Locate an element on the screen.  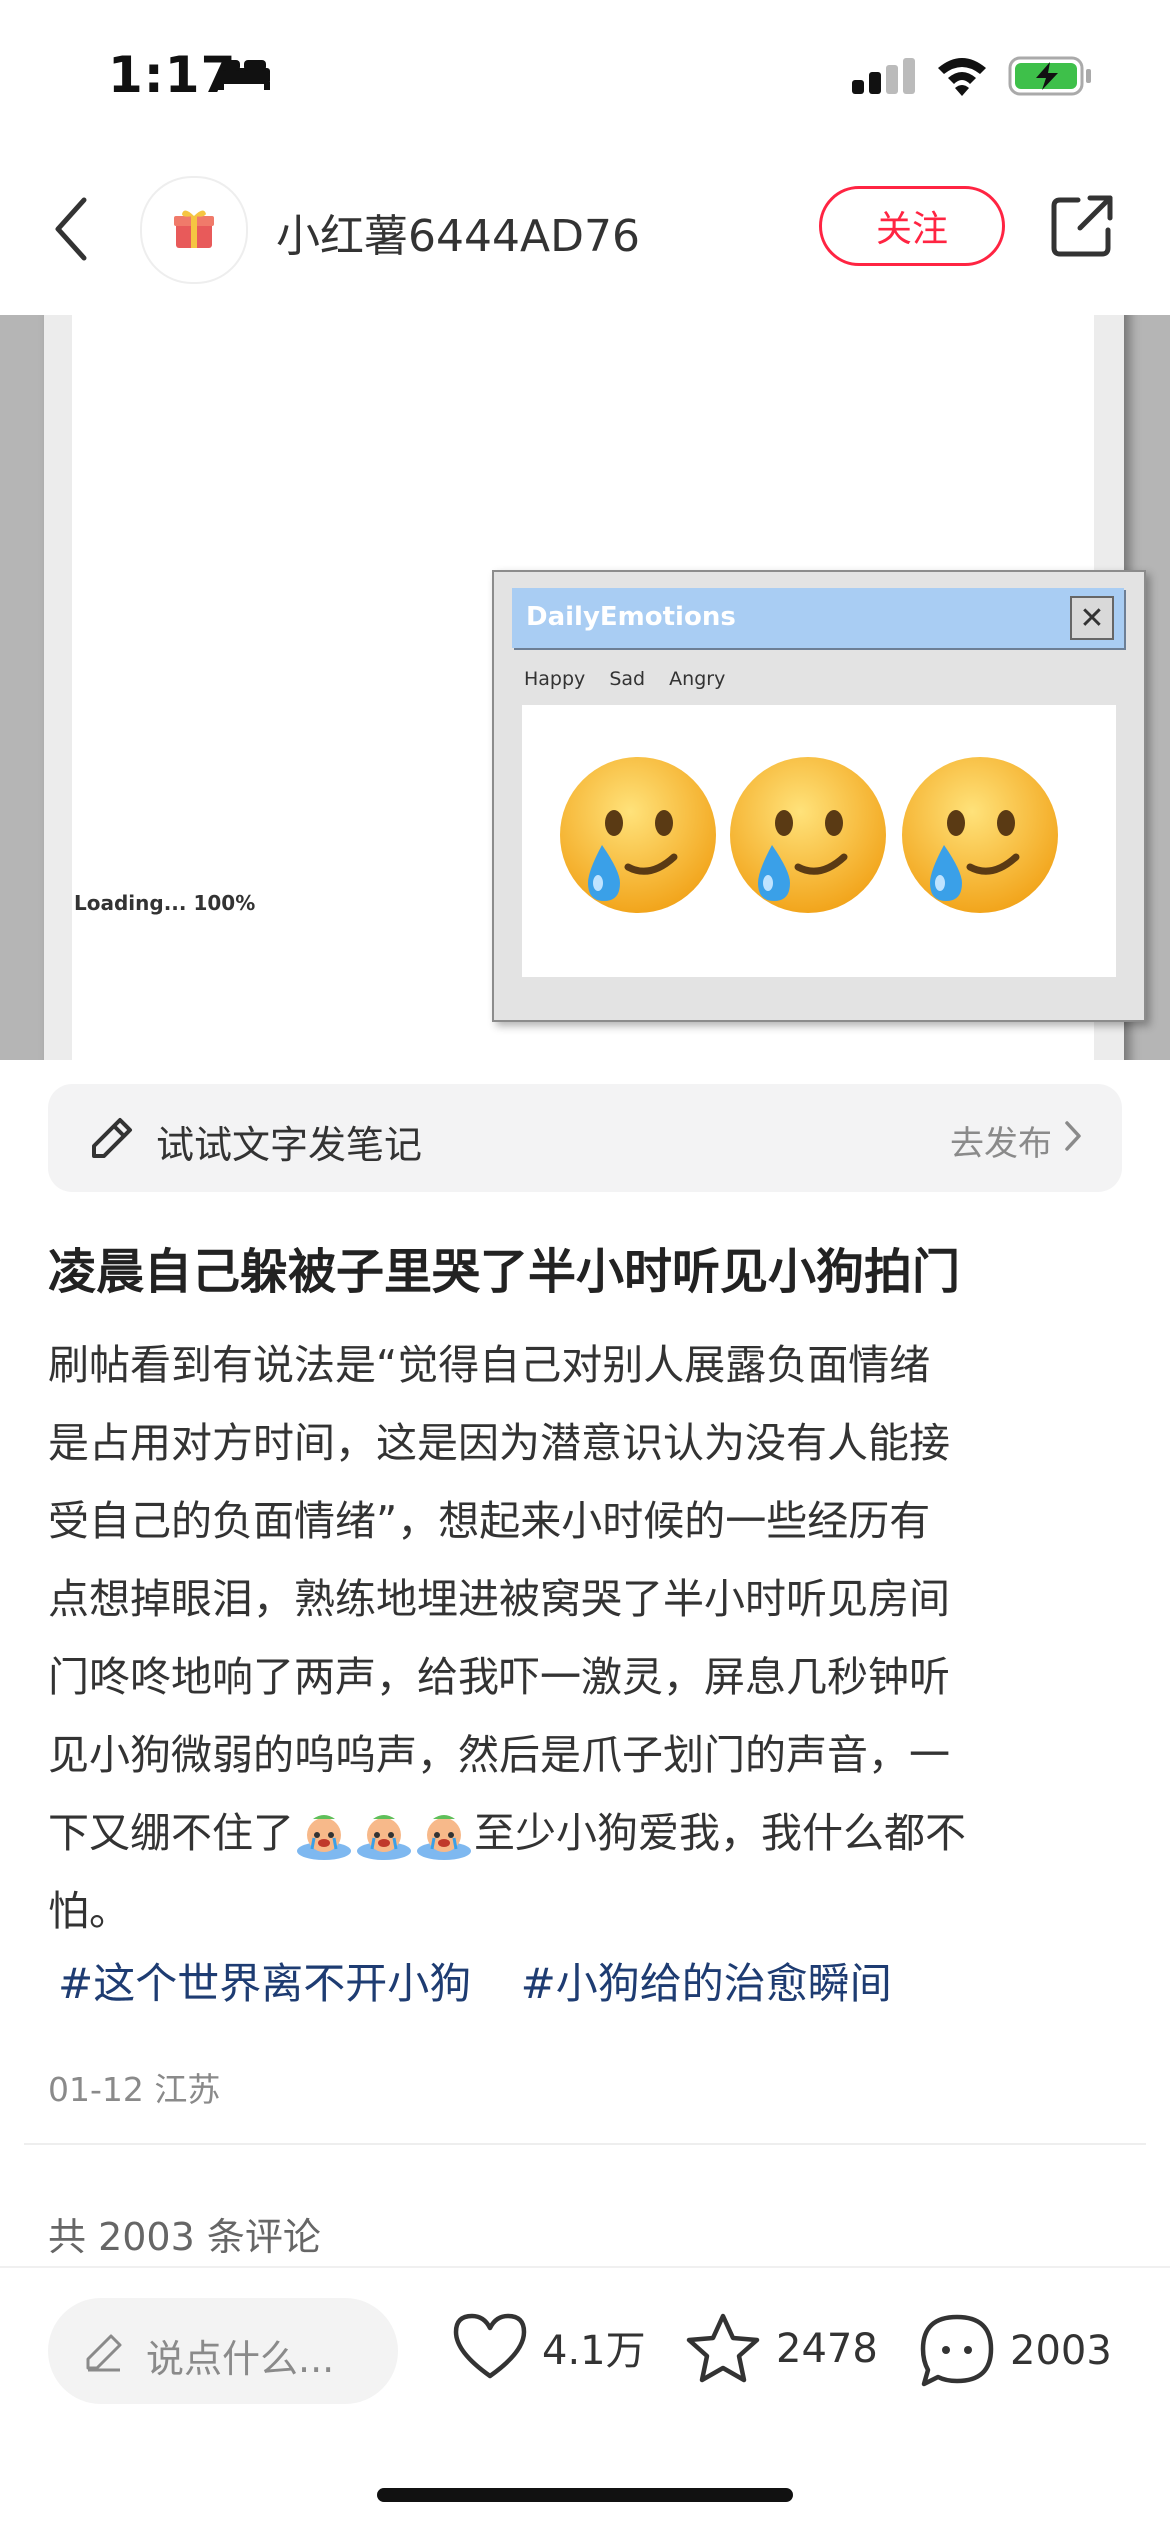
comment-button: 2003 is located at coordinates (1015, 2351).